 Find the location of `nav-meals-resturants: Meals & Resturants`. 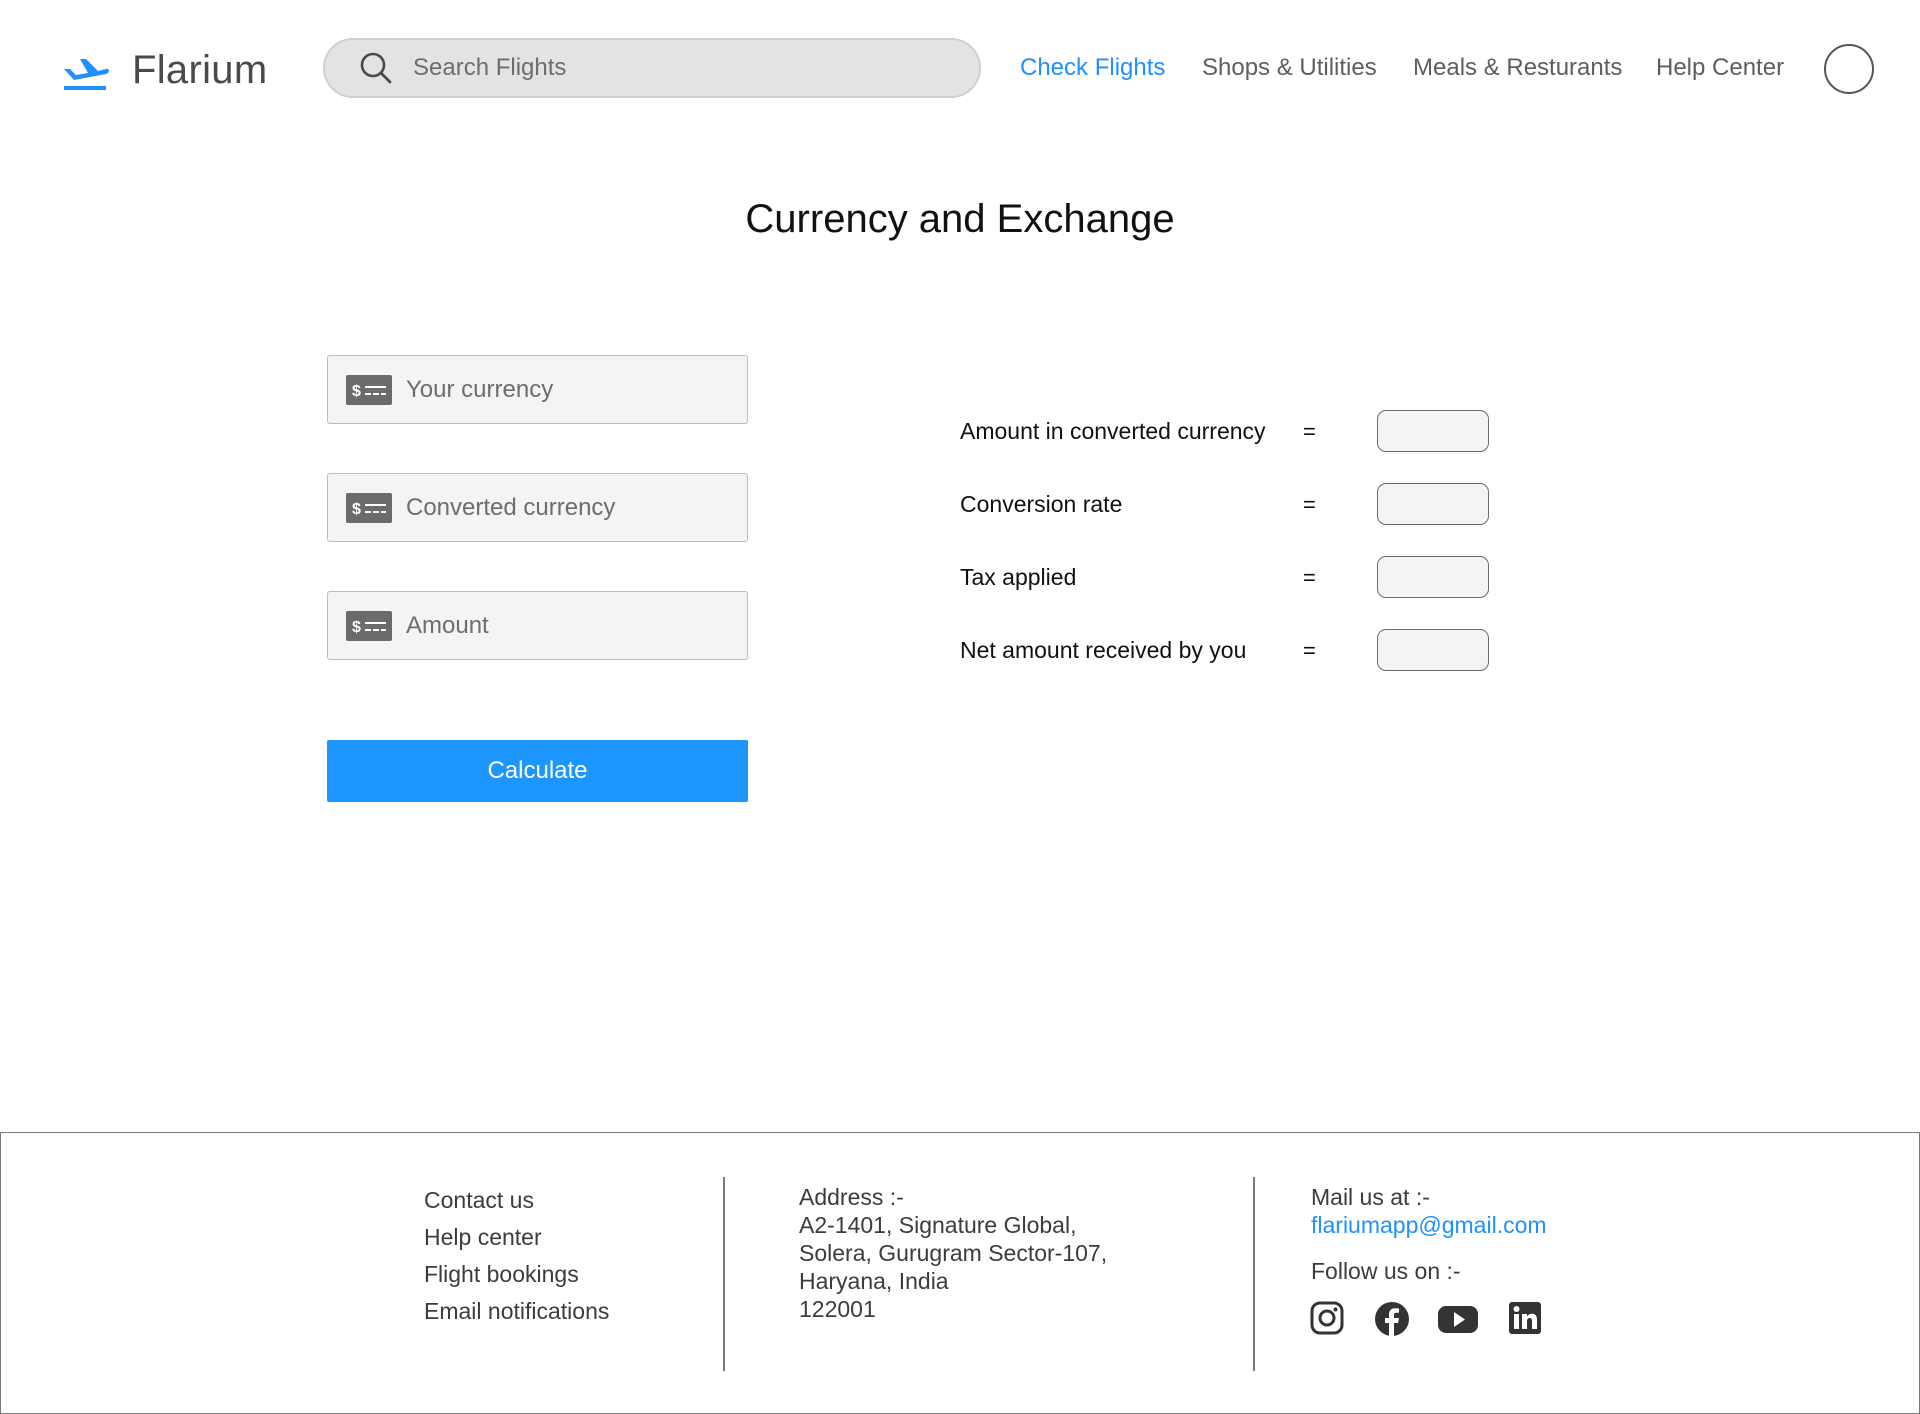

nav-meals-resturants: Meals & Resturants is located at coordinates (1517, 68).